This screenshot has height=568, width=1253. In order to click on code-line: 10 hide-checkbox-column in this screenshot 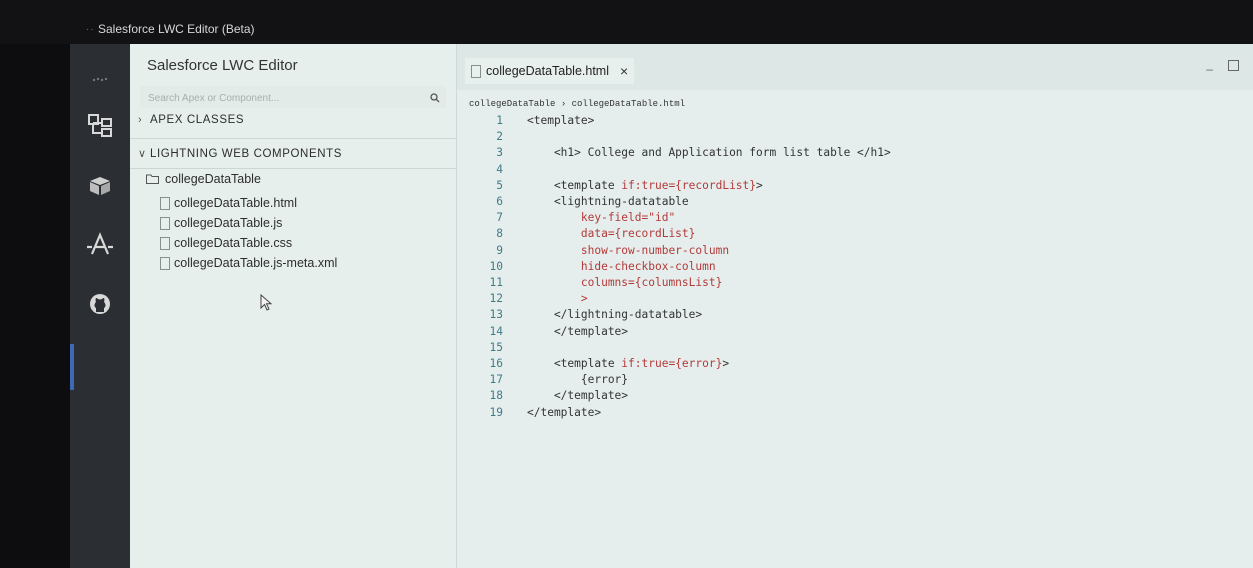, I will do `click(855, 268)`.